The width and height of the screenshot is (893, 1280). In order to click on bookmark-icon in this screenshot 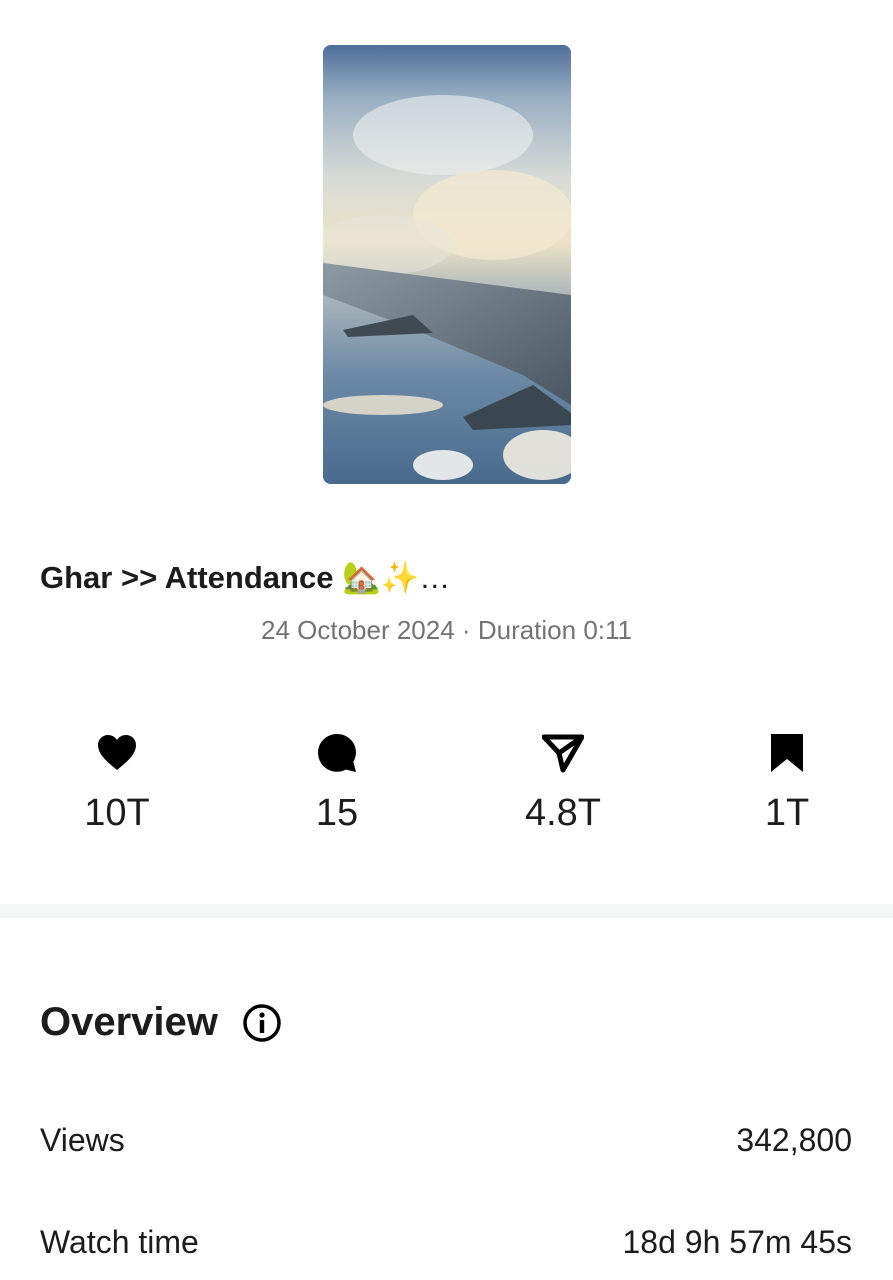, I will do `click(787, 753)`.